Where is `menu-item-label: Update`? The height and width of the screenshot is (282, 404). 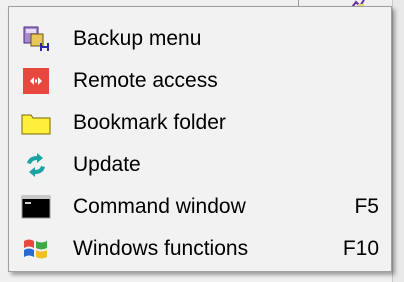 menu-item-label: Update is located at coordinates (107, 164).